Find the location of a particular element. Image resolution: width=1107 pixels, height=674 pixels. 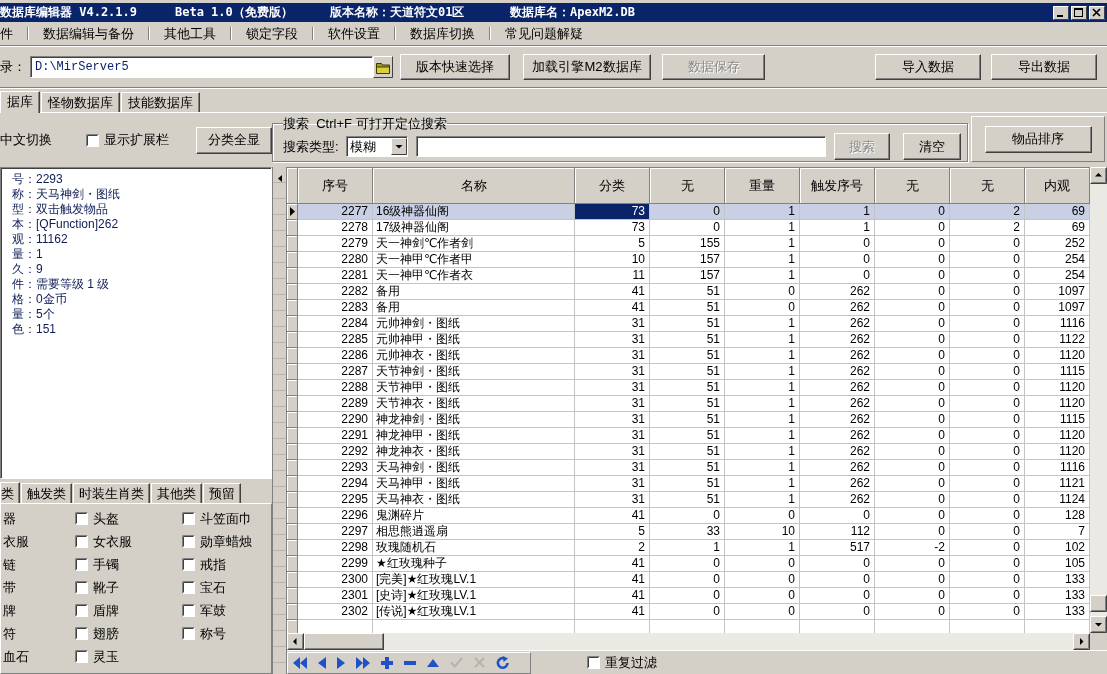

folder-icon is located at coordinates (383, 67).